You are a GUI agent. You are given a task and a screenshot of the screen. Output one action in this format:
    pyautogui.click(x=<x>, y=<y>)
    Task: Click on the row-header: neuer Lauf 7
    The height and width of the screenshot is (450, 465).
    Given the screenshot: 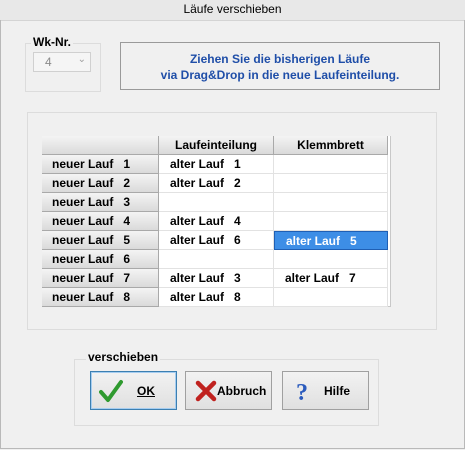 What is the action you would take?
    pyautogui.click(x=100, y=278)
    